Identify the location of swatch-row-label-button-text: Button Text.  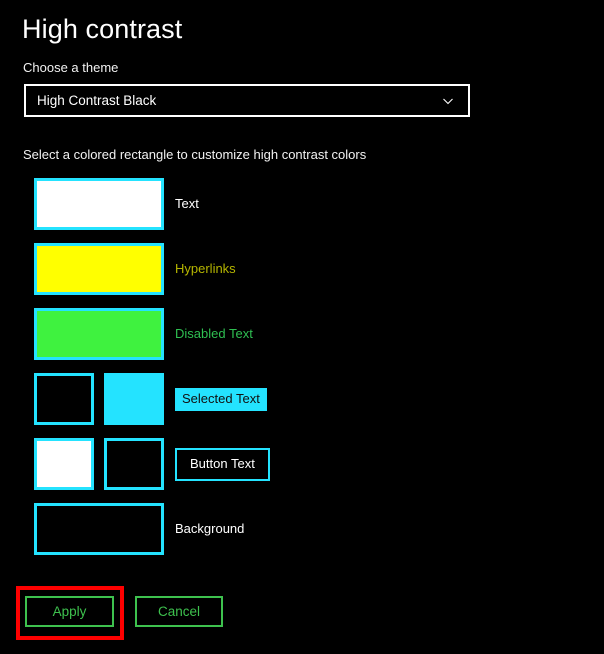
(222, 464).